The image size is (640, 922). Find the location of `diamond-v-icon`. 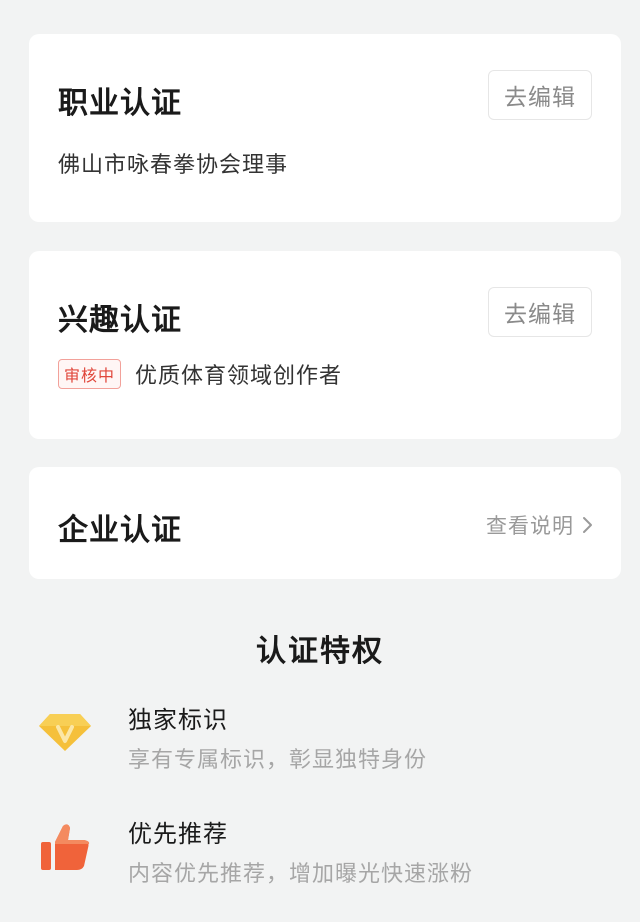

diamond-v-icon is located at coordinates (65, 732).